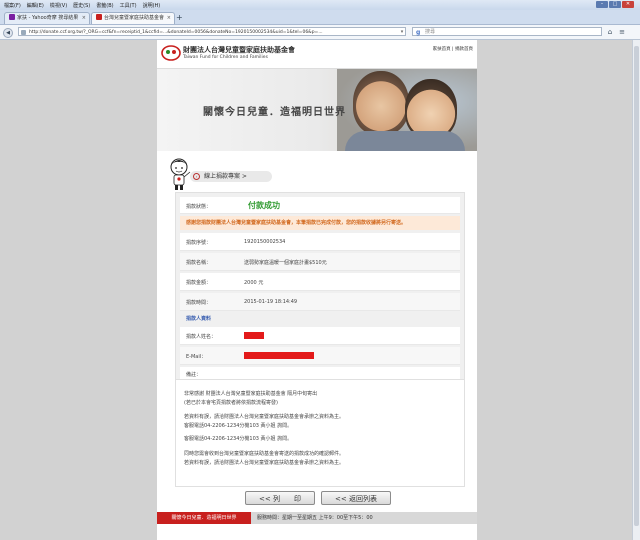 The image size is (640, 540). What do you see at coordinates (179, 17) in the screenshot?
I see `new-tab-icon: +` at bounding box center [179, 17].